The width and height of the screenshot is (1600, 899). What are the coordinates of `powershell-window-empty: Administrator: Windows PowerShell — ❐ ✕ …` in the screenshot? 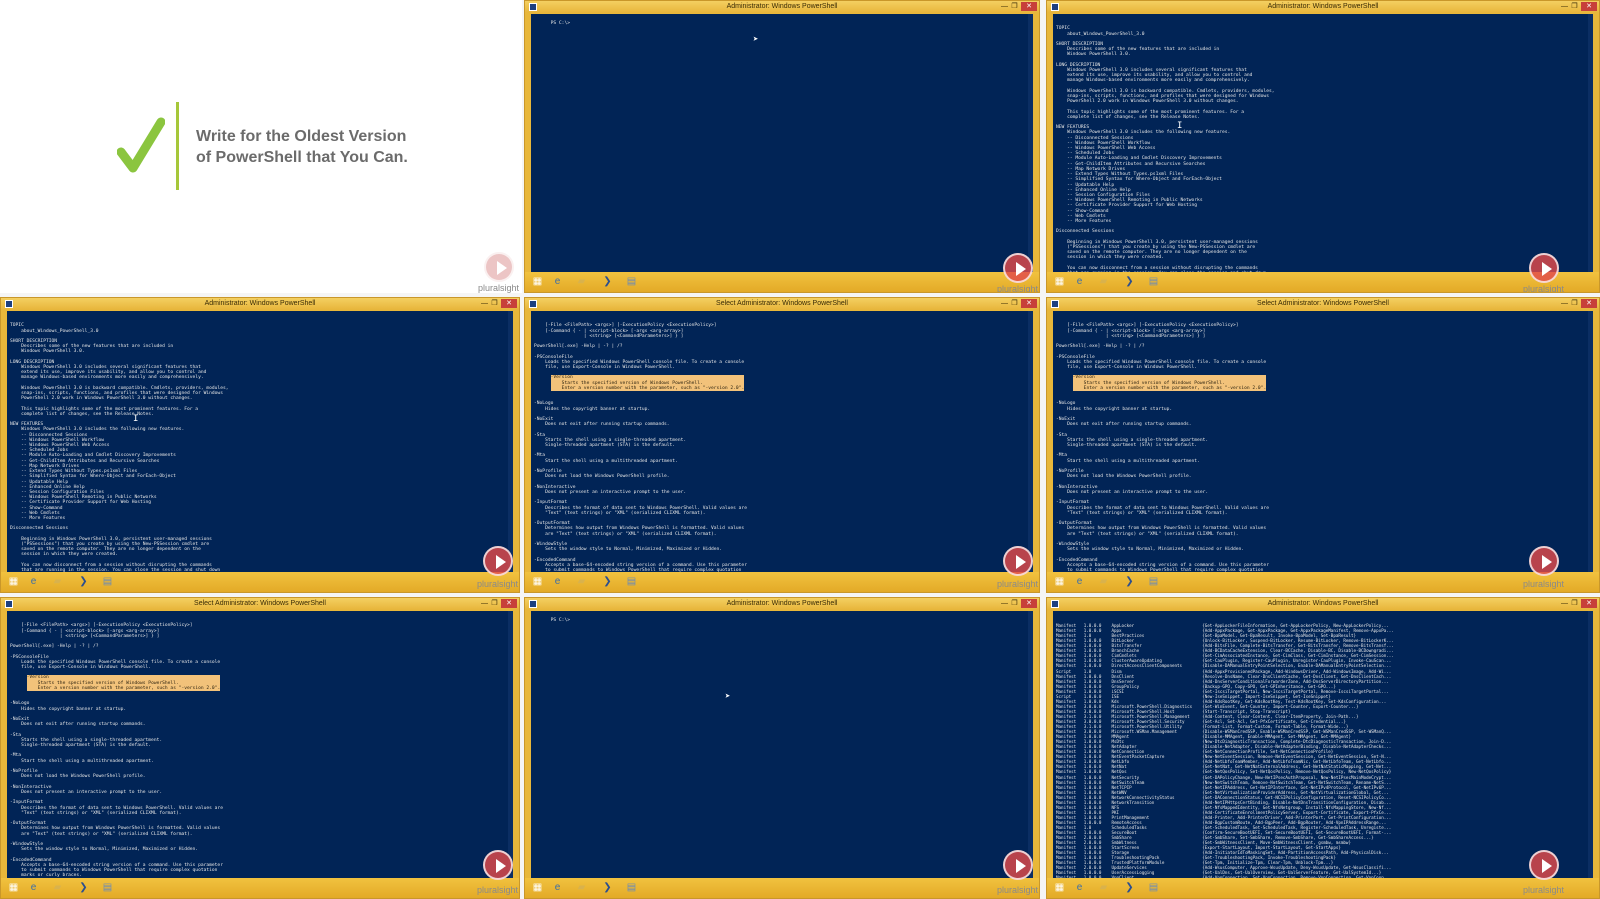 It's located at (782, 146).